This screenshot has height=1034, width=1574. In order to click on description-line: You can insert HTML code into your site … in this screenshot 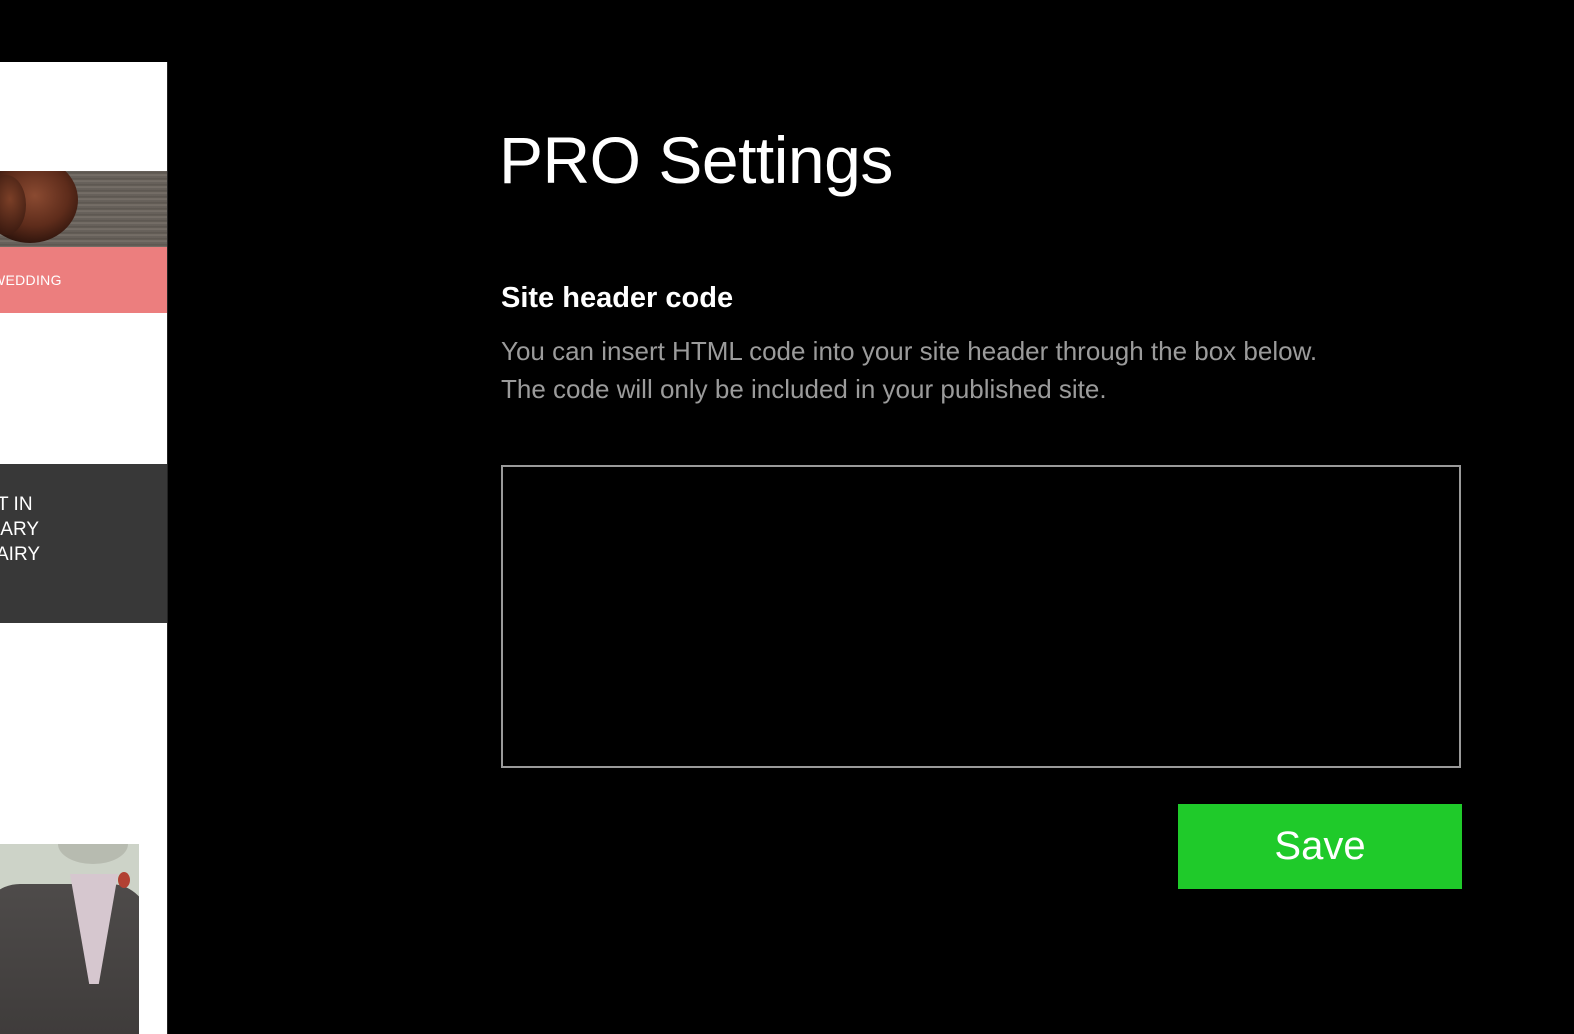, I will do `click(909, 351)`.